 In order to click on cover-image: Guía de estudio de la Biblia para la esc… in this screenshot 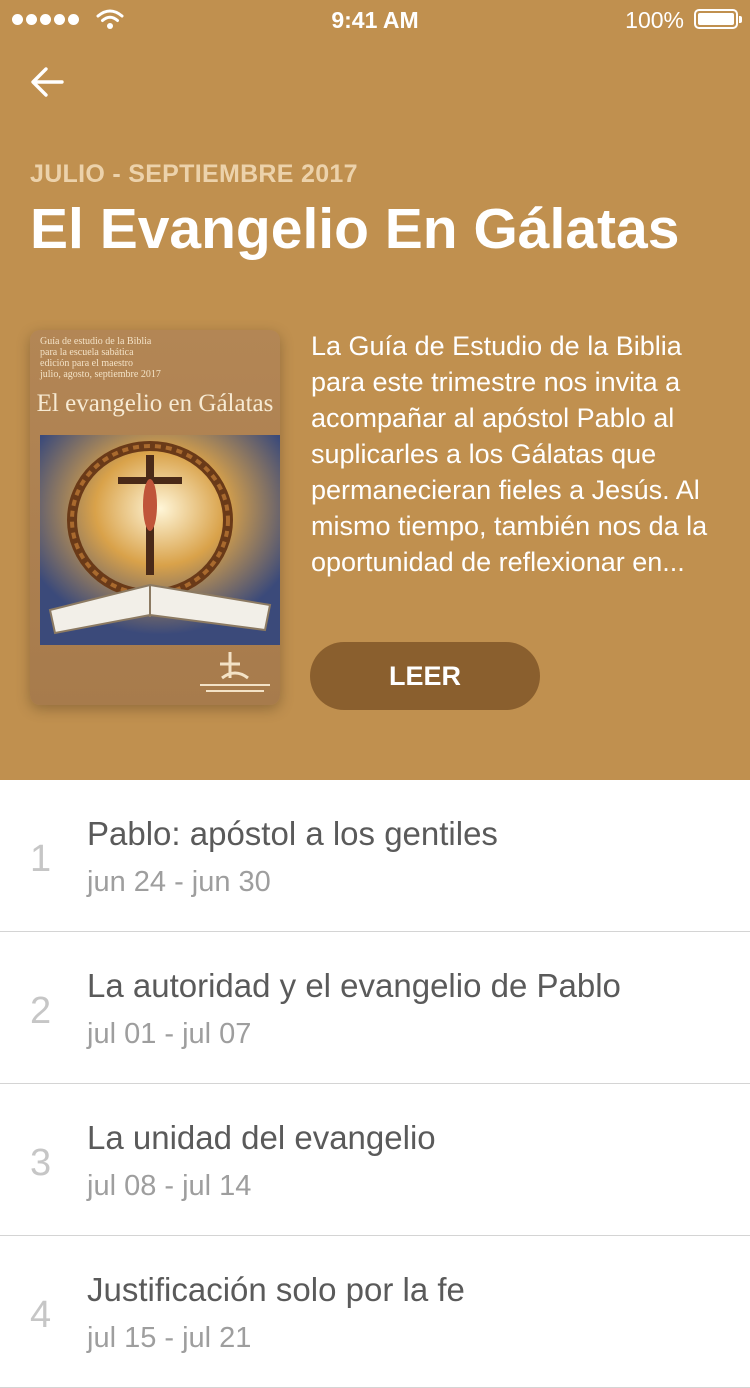, I will do `click(155, 517)`.